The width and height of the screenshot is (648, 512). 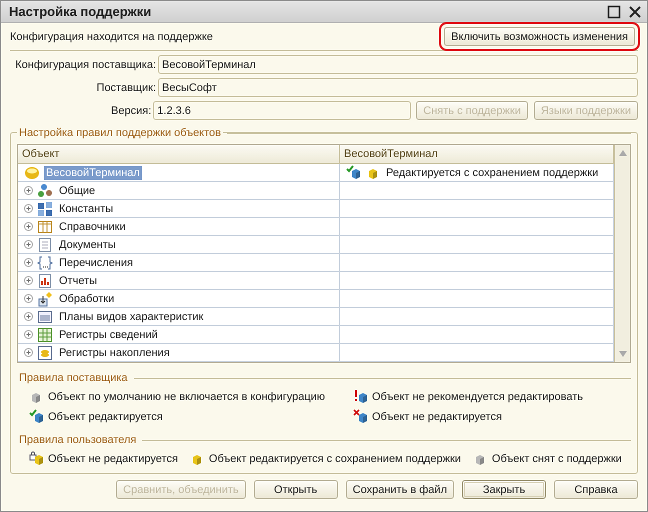 What do you see at coordinates (111, 36) in the screenshot?
I see `status-text: Конфигурация находится на поддержке` at bounding box center [111, 36].